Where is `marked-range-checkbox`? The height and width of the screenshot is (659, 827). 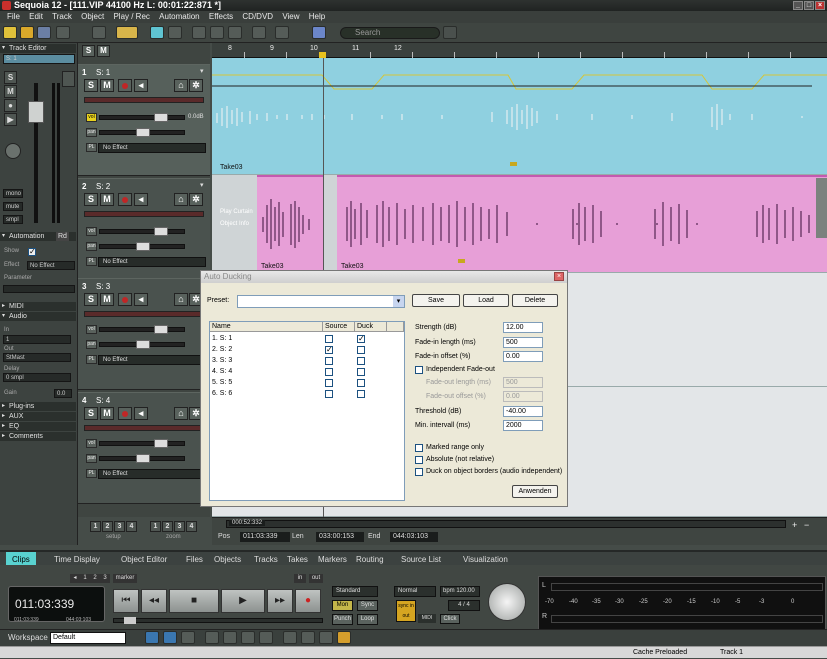
marked-range-checkbox is located at coordinates (419, 448).